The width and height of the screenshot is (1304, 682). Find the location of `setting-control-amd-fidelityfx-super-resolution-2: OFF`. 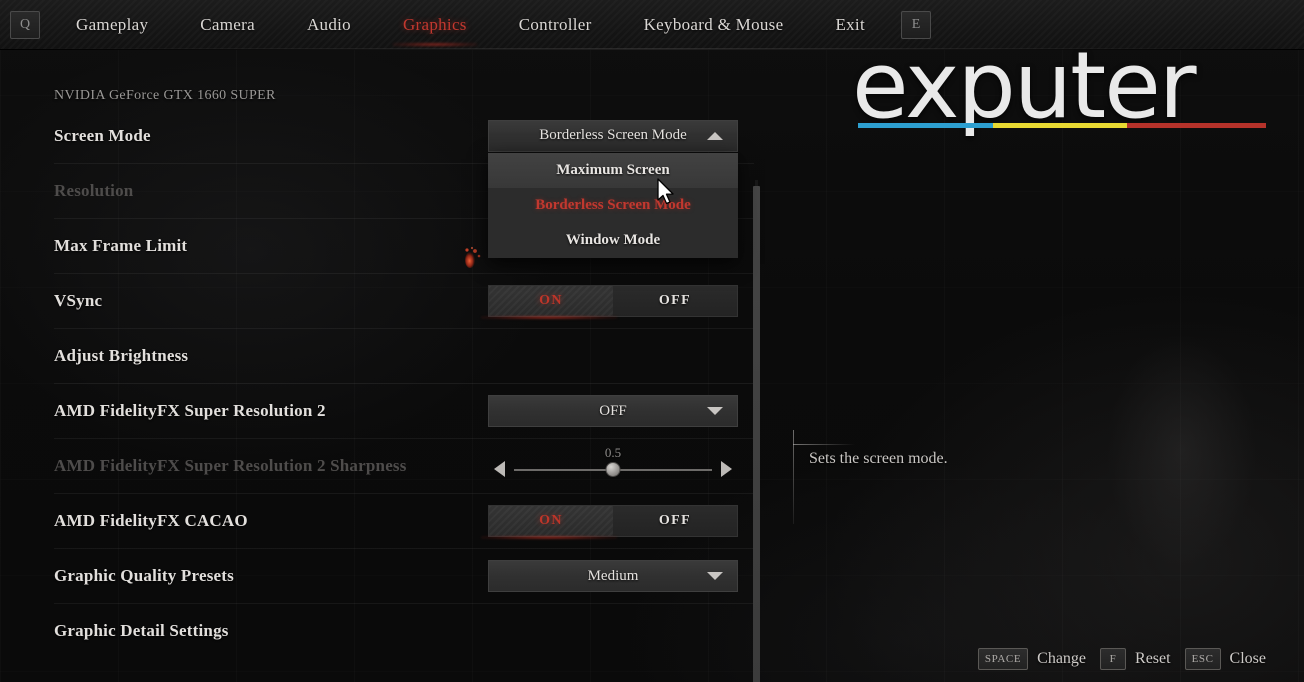

setting-control-amd-fidelityfx-super-resolution-2: OFF is located at coordinates (613, 411).